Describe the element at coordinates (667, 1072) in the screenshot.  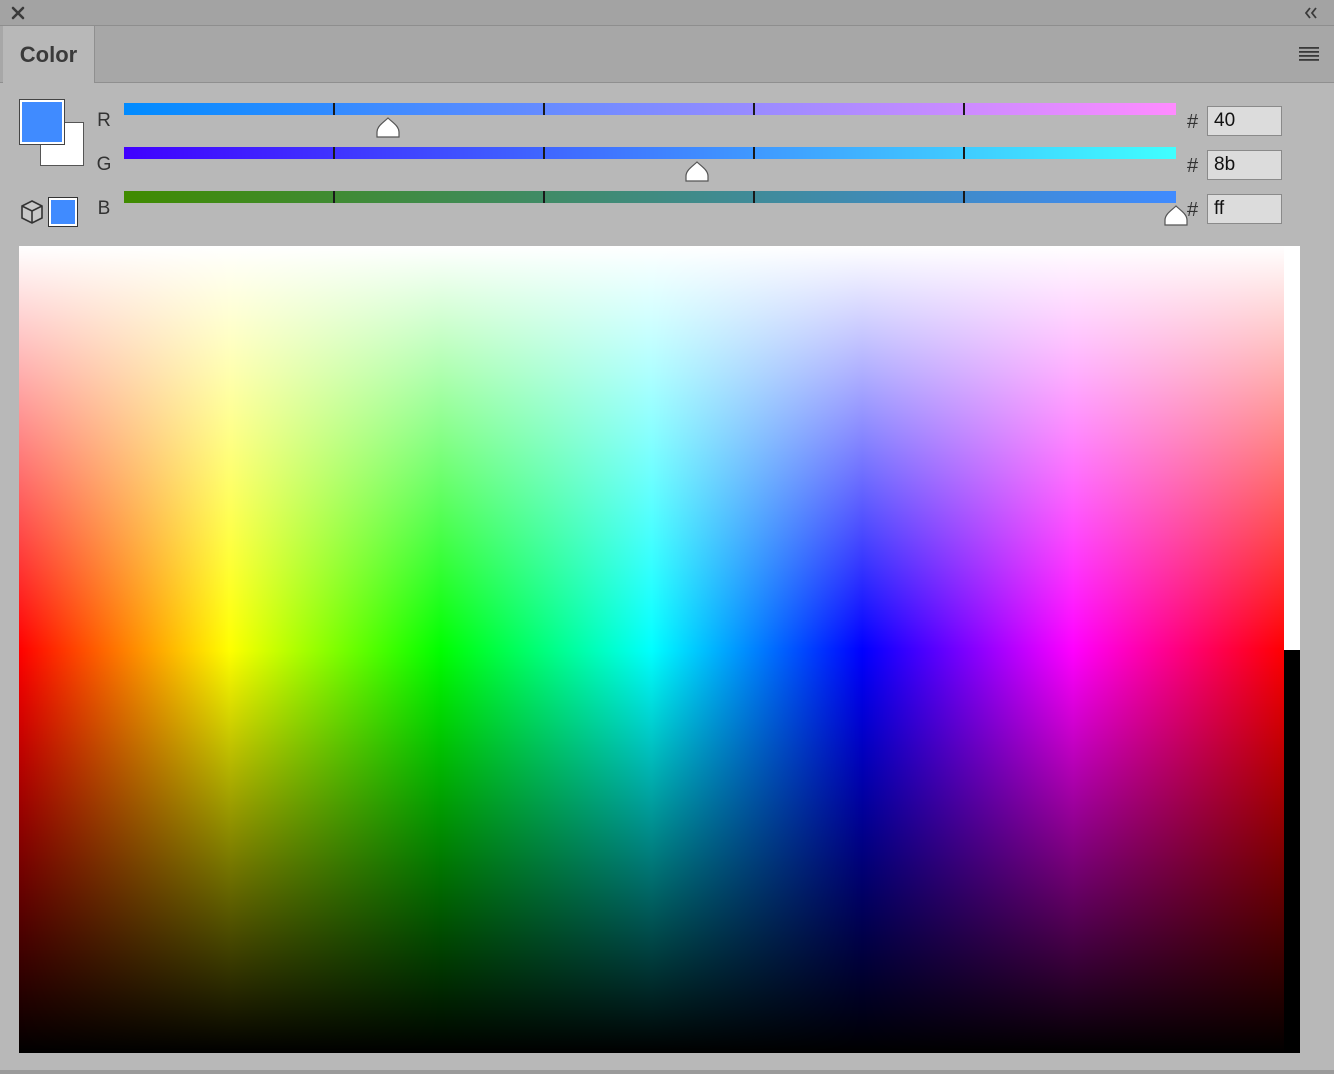
I see `panel-bottom-edge` at that location.